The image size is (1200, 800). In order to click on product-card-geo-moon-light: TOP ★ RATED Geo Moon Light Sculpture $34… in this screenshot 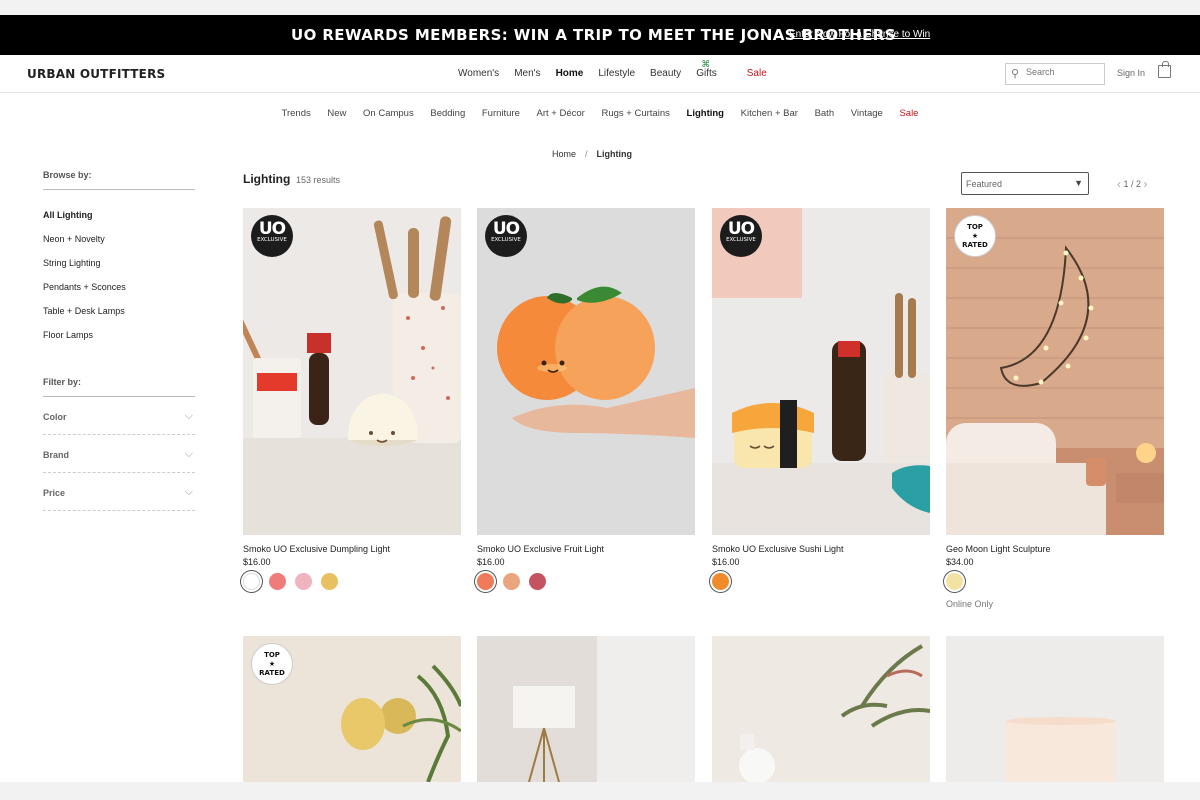, I will do `click(1055, 408)`.